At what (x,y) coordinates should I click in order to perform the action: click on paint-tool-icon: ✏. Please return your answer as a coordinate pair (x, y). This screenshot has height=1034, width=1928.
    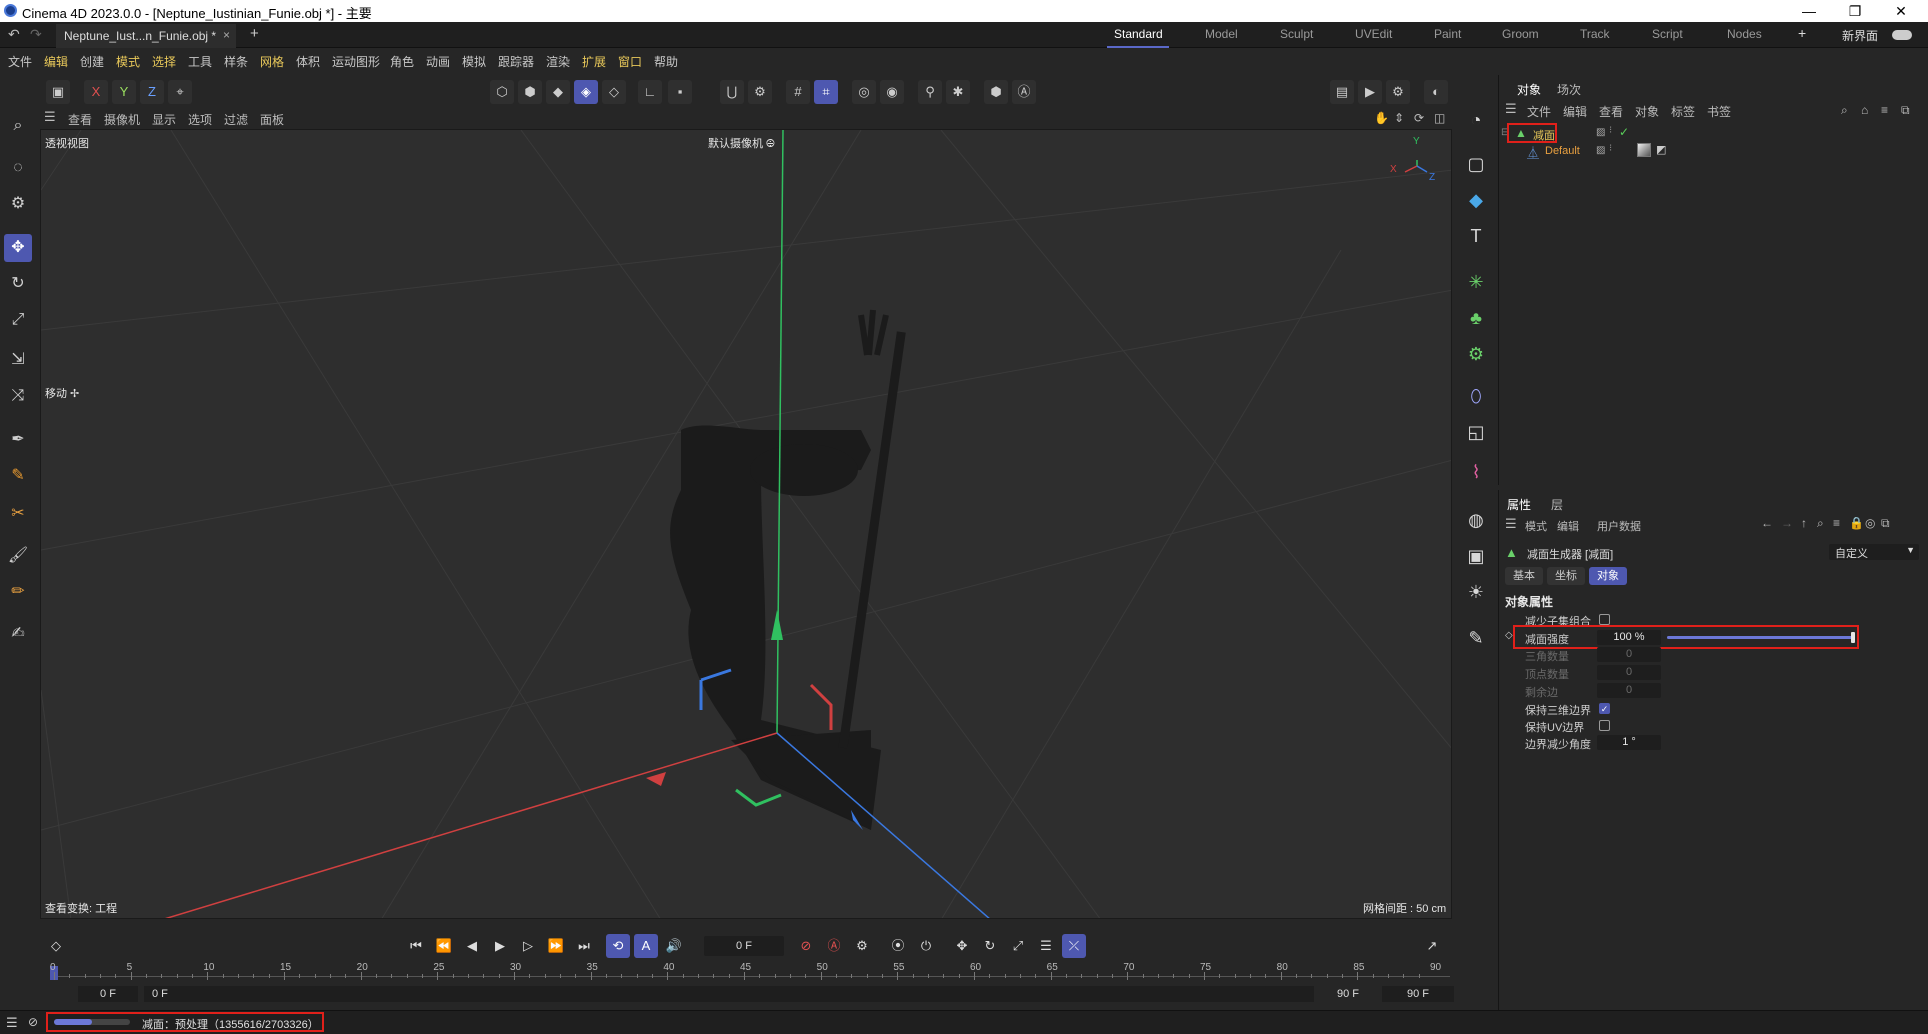
    Looking at the image, I should click on (18, 592).